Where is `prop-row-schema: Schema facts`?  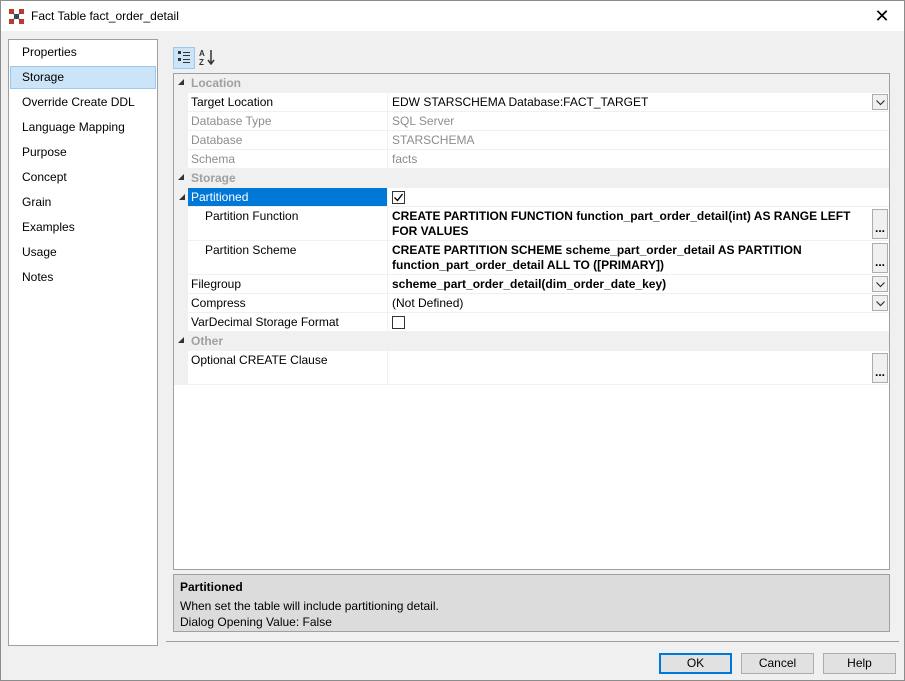
prop-row-schema: Schema facts is located at coordinates (531, 159).